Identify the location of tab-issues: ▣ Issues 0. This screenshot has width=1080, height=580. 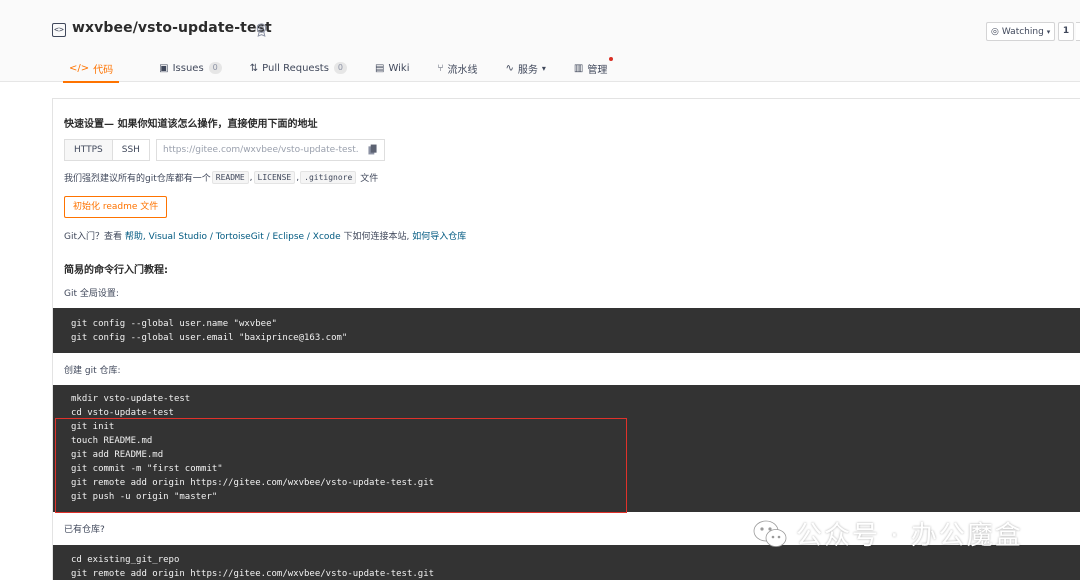
(190, 68).